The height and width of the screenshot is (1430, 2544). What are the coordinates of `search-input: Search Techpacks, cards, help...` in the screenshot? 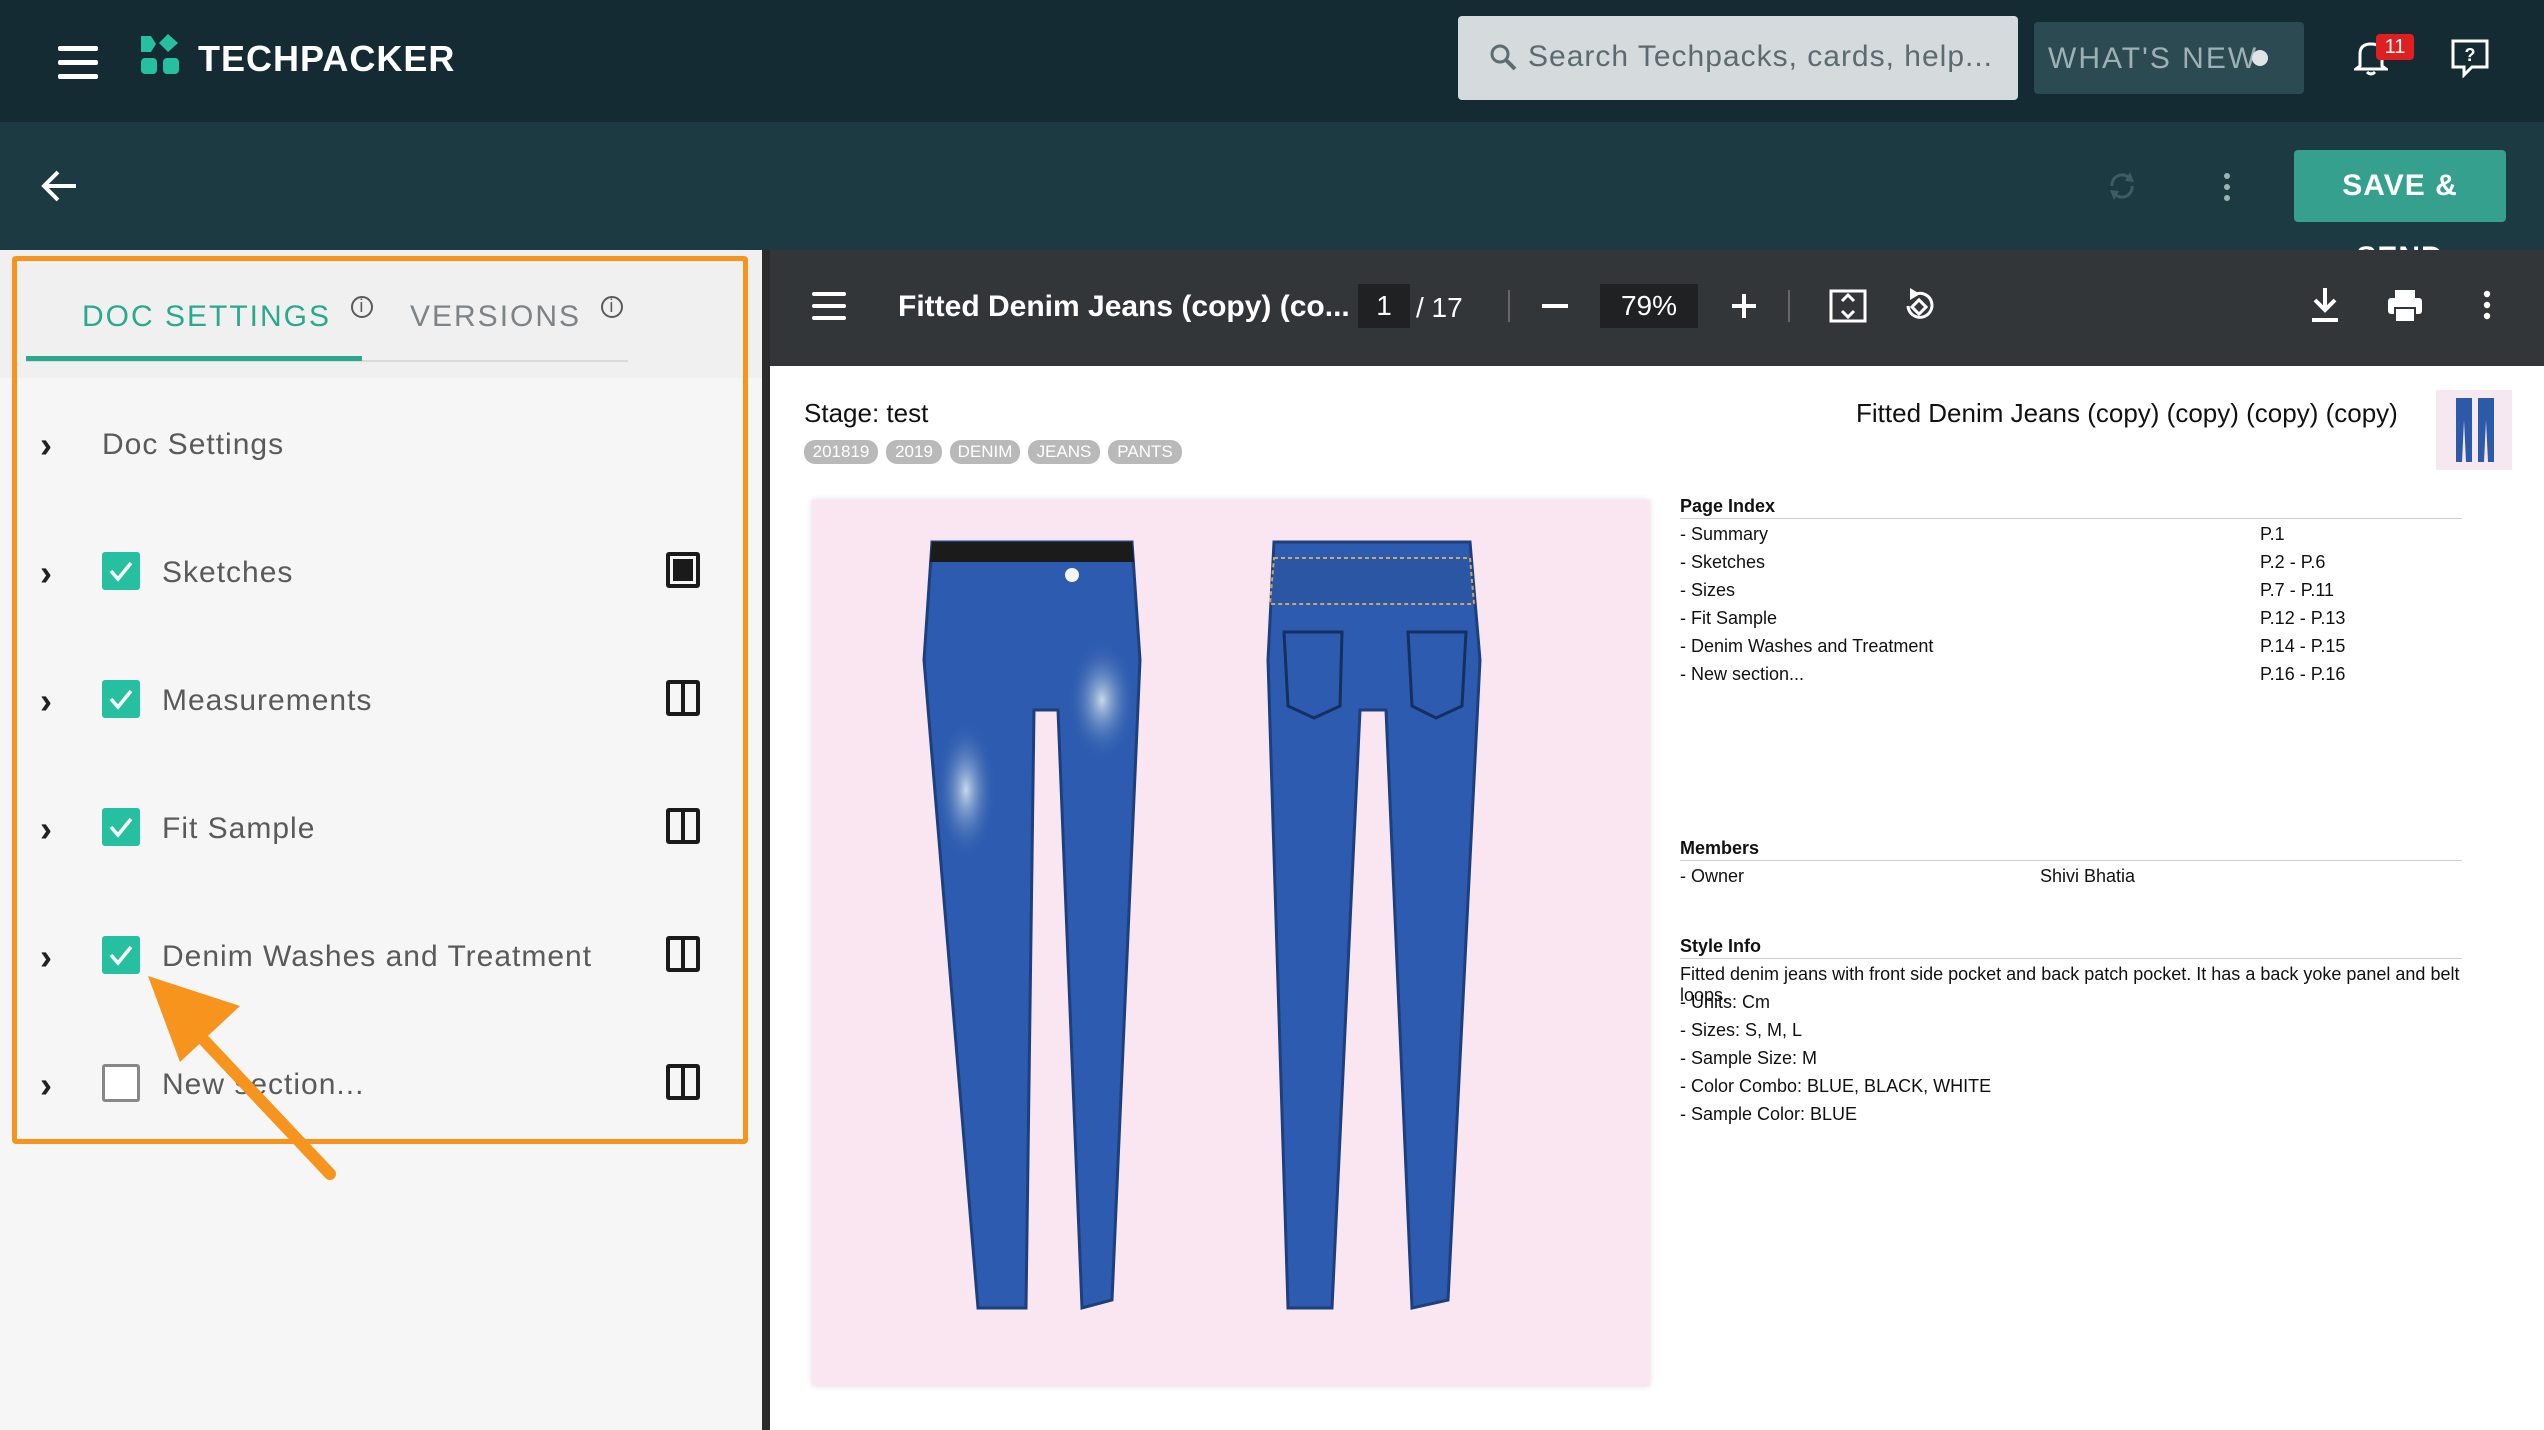 It's located at (1760, 57).